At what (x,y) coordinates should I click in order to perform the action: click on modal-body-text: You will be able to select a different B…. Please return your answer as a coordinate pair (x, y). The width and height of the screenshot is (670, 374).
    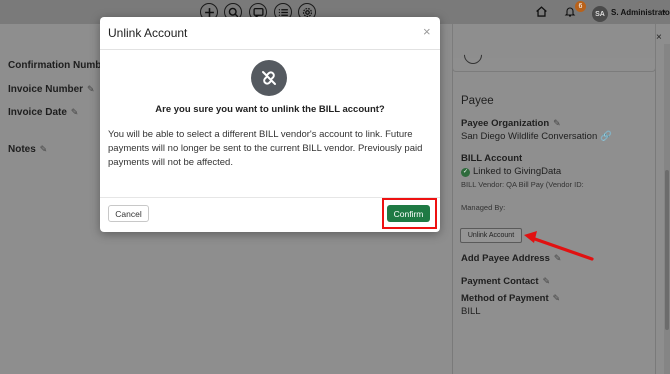
    Looking at the image, I should click on (265, 148).